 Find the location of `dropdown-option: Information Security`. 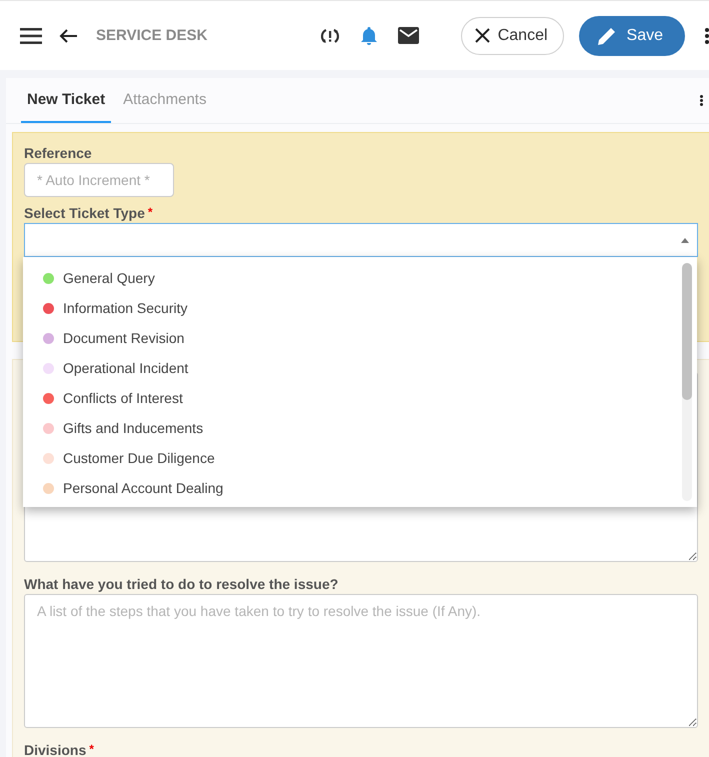

dropdown-option: Information Security is located at coordinates (360, 308).